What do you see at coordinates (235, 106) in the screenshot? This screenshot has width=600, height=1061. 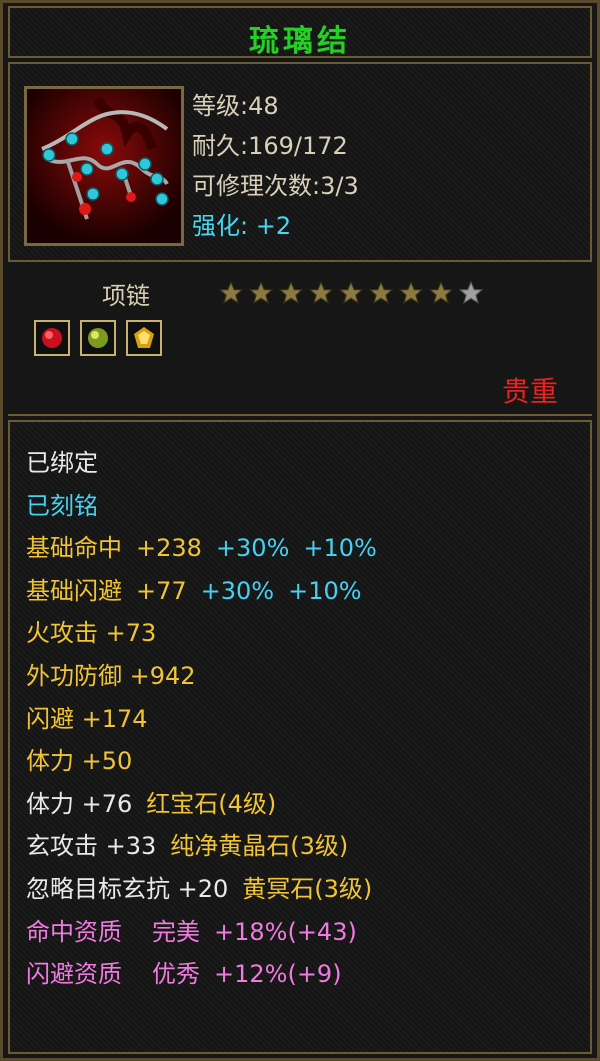 I see `level-text: 等级:48` at bounding box center [235, 106].